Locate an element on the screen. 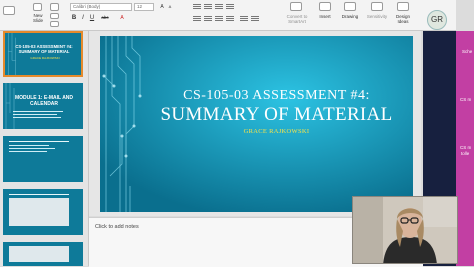  shrink-font-button: A is located at coordinates (170, 7).